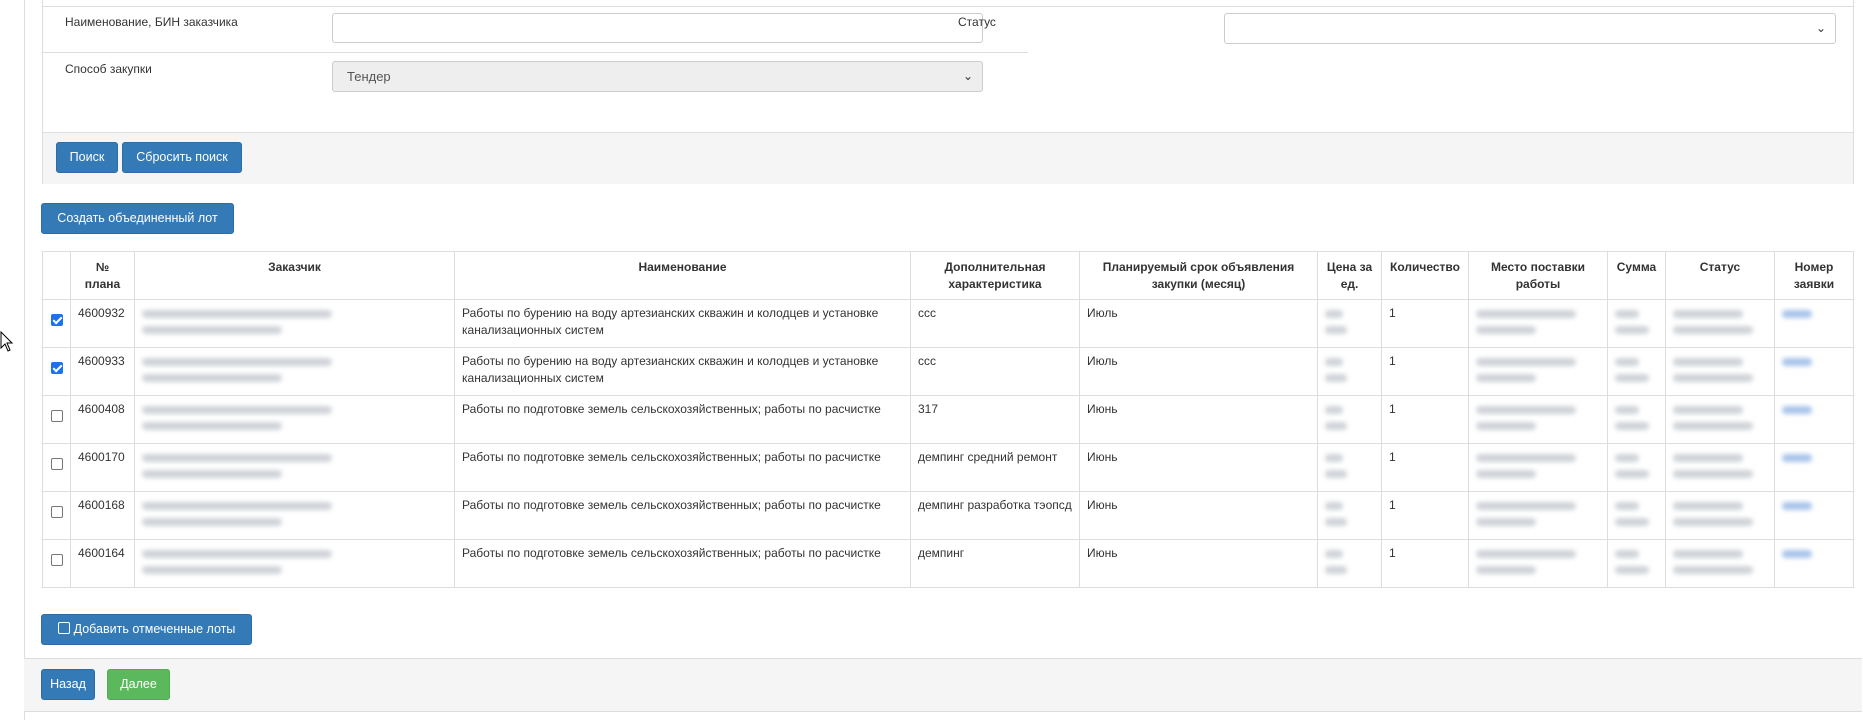 The width and height of the screenshot is (1863, 724). What do you see at coordinates (943, 685) in the screenshot?
I see `bottom-bar: Назад Далее` at bounding box center [943, 685].